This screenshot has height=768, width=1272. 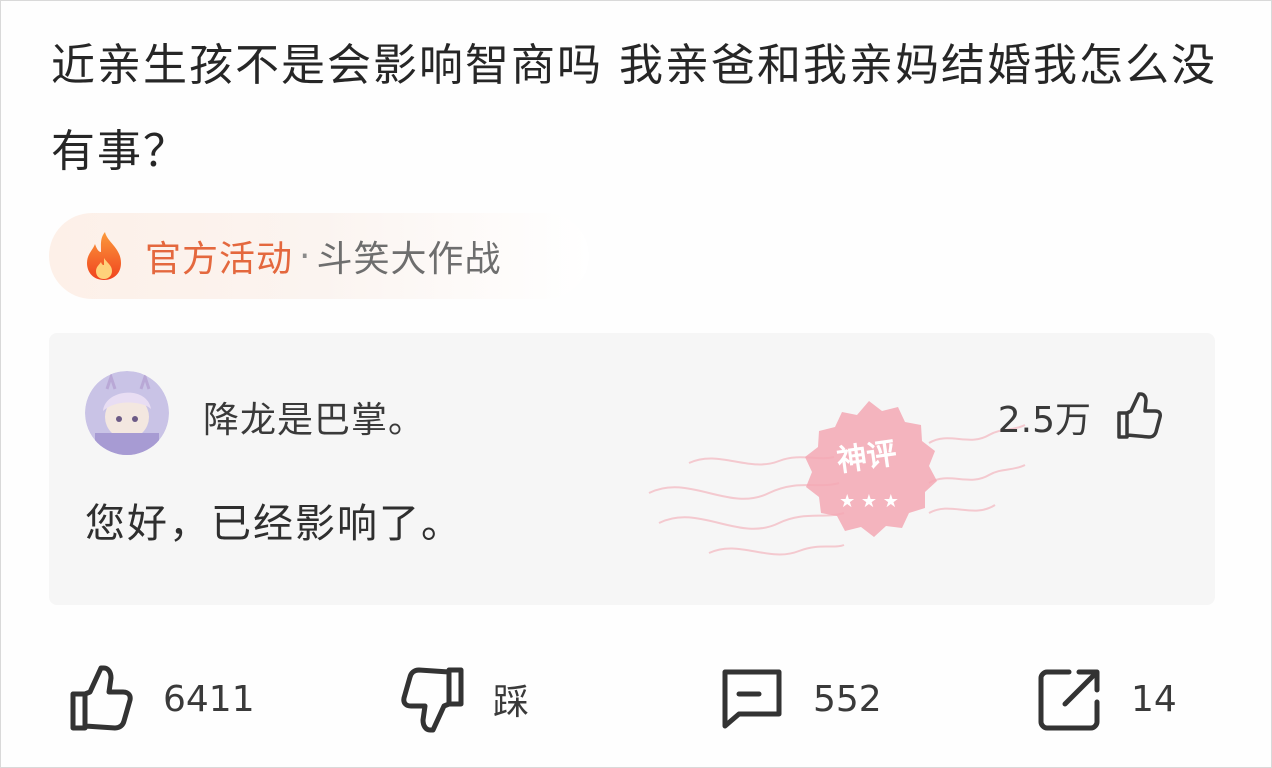 What do you see at coordinates (847, 699) in the screenshot?
I see `comment-count: 552` at bounding box center [847, 699].